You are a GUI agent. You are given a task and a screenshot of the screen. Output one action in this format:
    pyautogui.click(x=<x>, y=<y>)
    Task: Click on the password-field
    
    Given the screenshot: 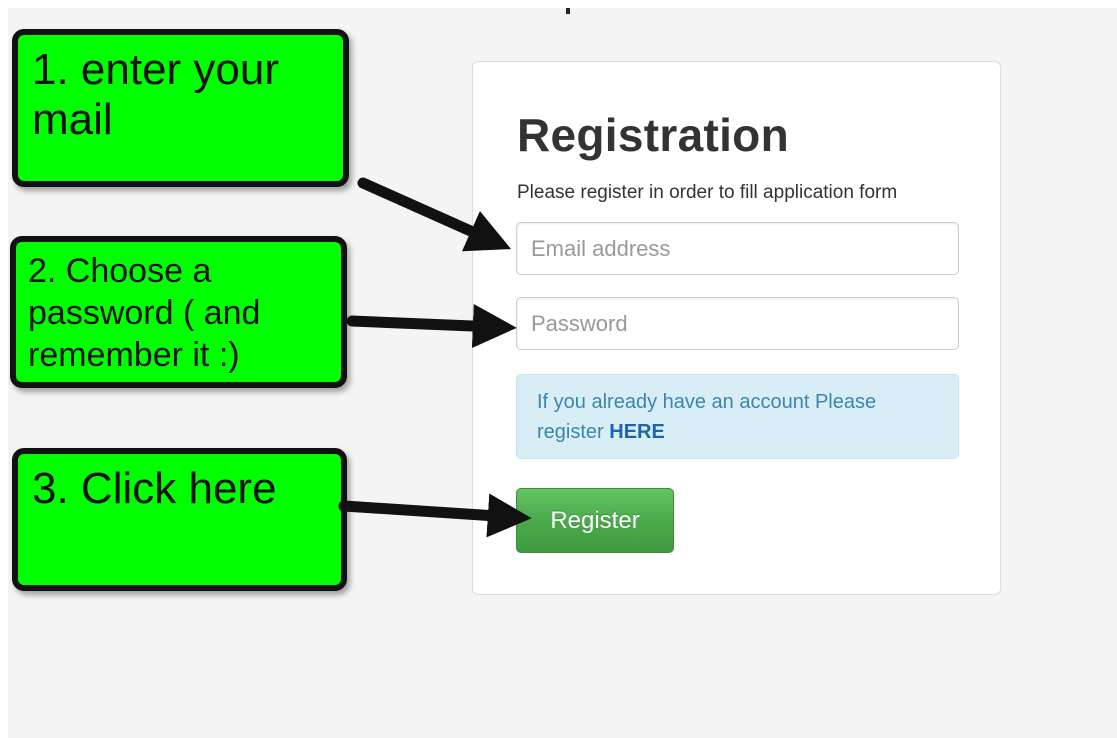 What is the action you would take?
    pyautogui.click(x=737, y=323)
    